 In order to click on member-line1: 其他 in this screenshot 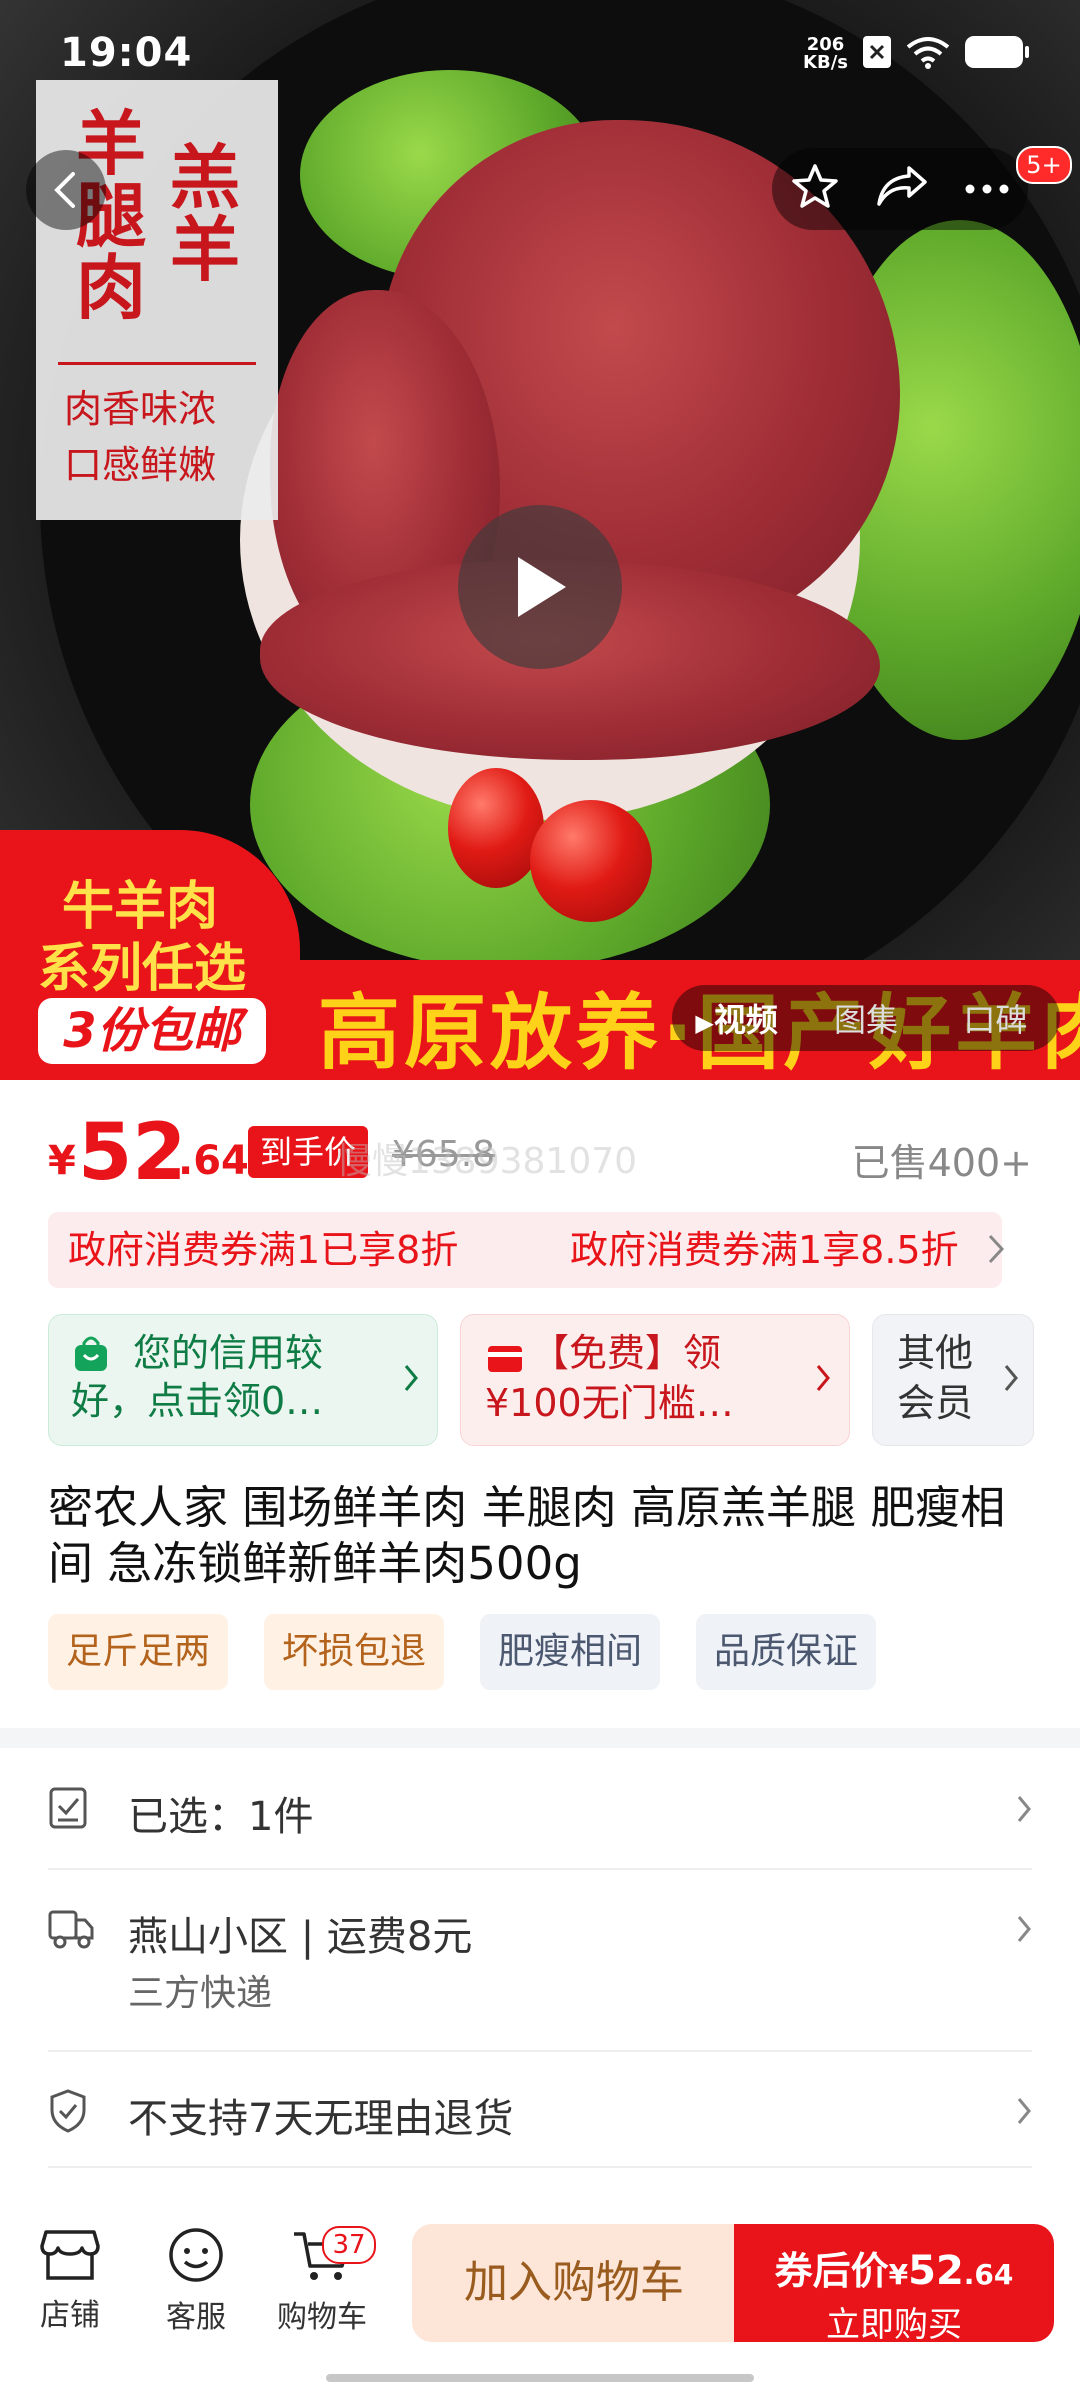, I will do `click(935, 1353)`.